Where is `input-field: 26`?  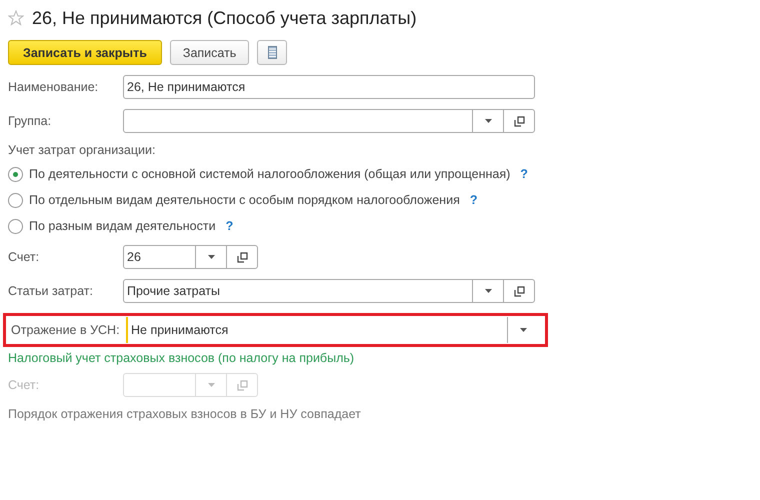
input-field: 26 is located at coordinates (190, 257).